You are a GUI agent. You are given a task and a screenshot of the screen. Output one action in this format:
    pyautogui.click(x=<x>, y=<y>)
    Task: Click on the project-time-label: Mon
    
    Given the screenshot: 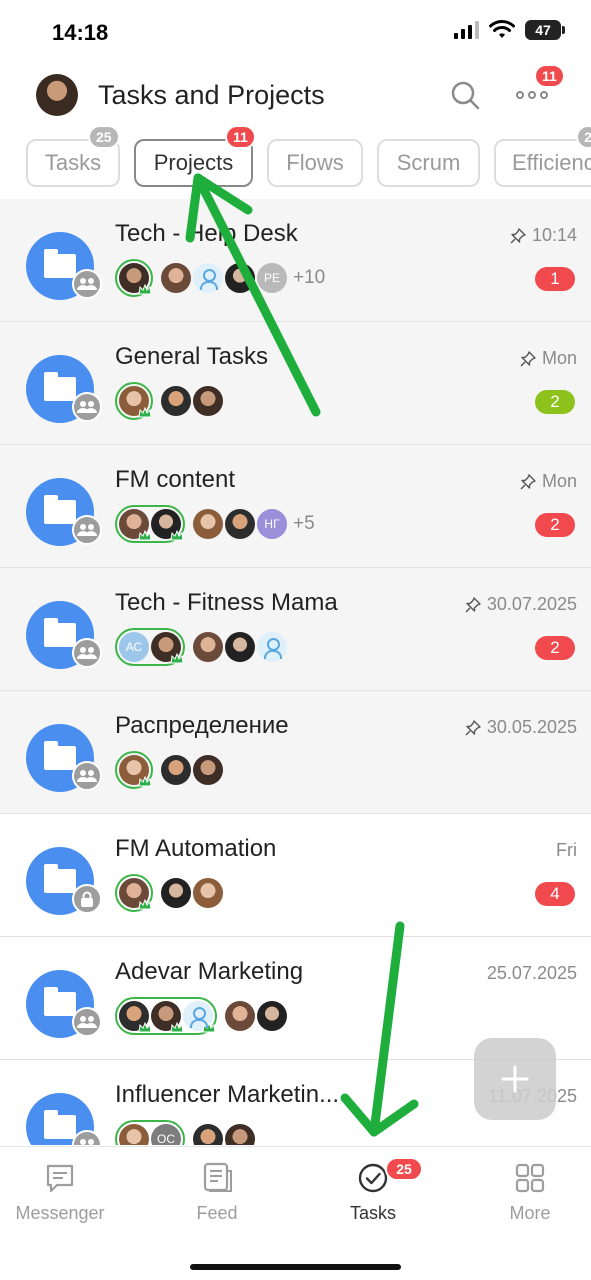 What is the action you would take?
    pyautogui.click(x=559, y=481)
    